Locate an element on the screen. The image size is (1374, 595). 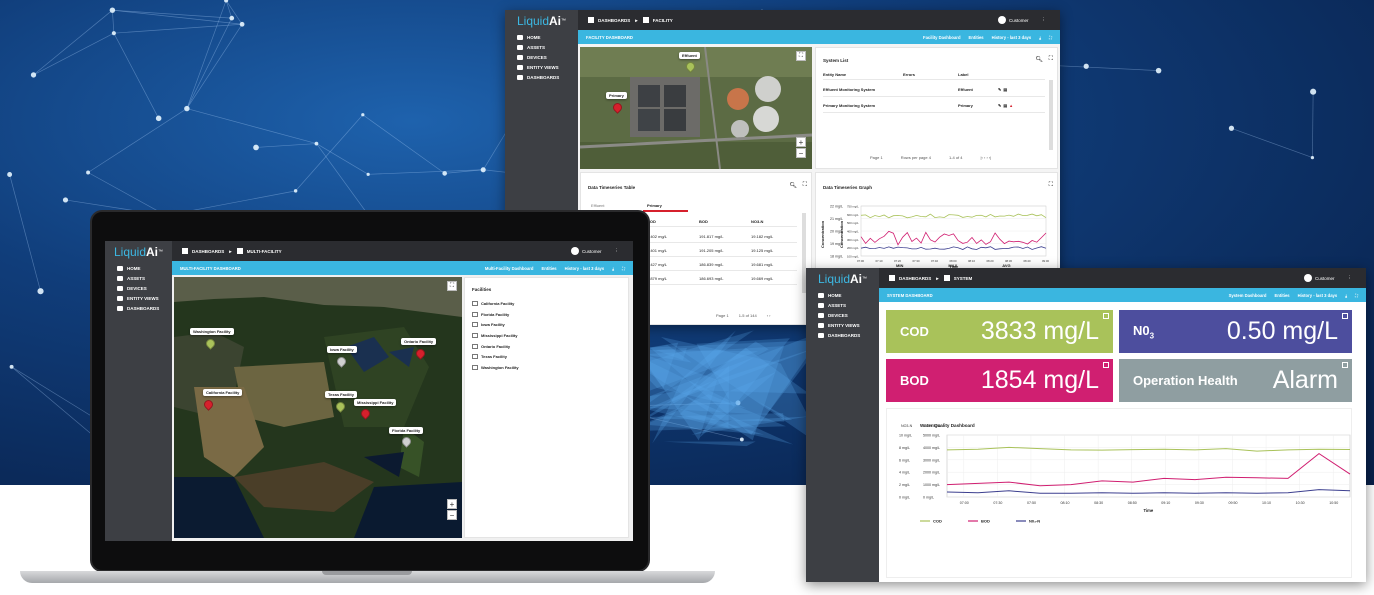
scrollbar is located at coordinates (1051, 115).